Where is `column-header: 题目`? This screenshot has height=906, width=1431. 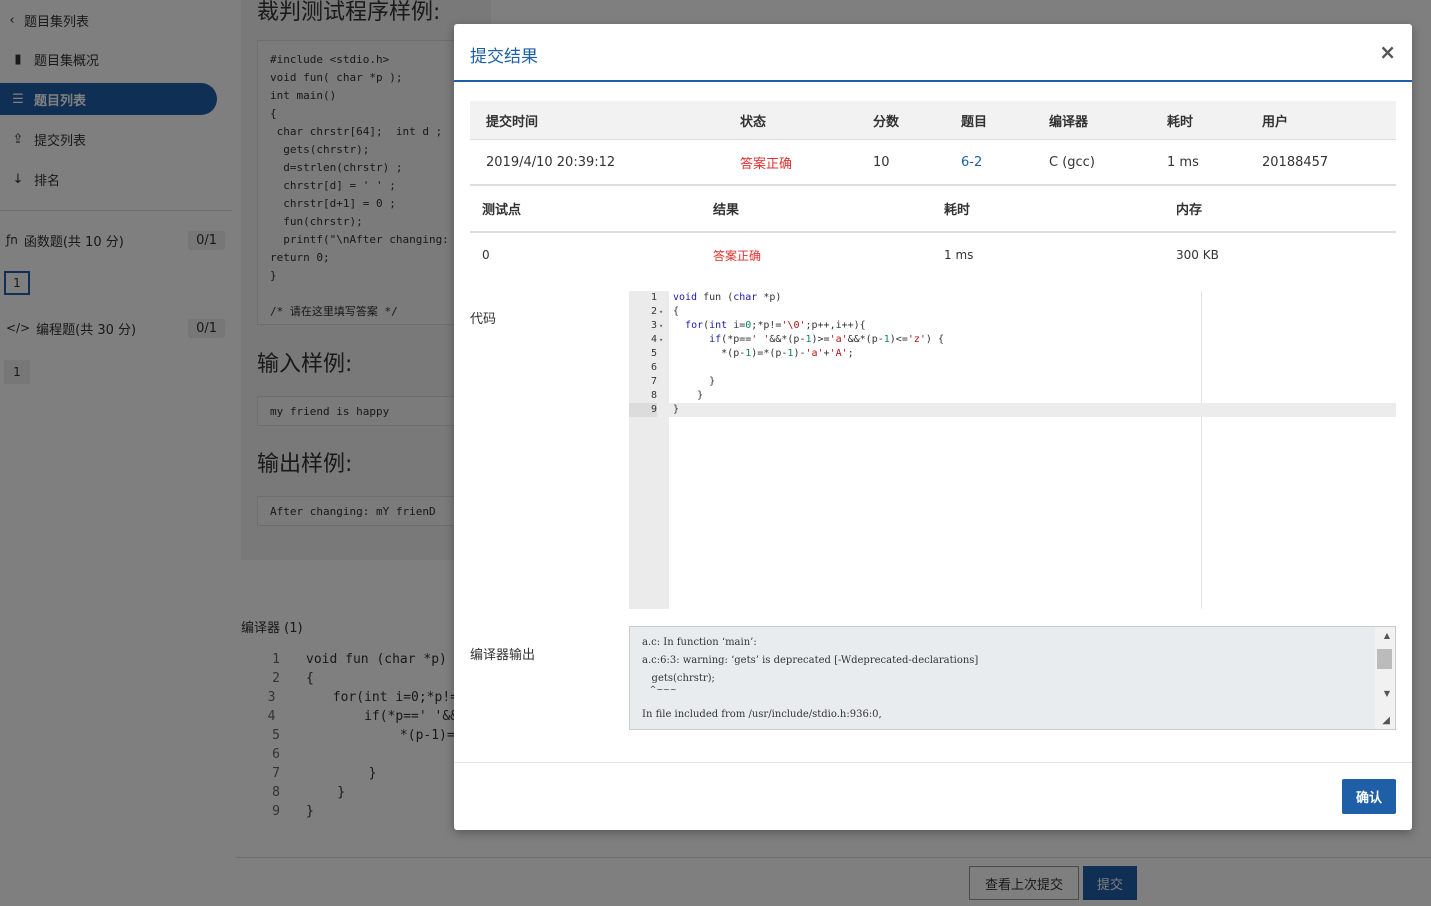 column-header: 题目 is located at coordinates (974, 122).